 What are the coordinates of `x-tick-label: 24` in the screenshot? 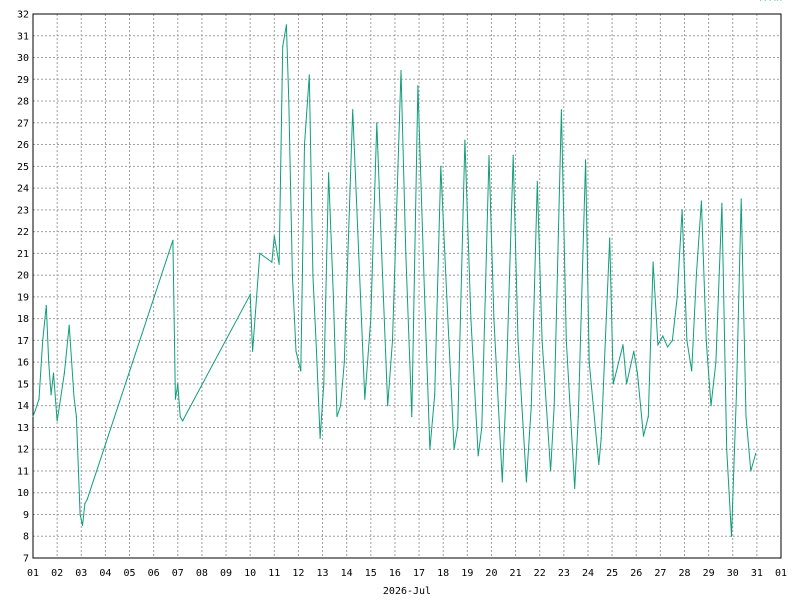 It's located at (588, 573).